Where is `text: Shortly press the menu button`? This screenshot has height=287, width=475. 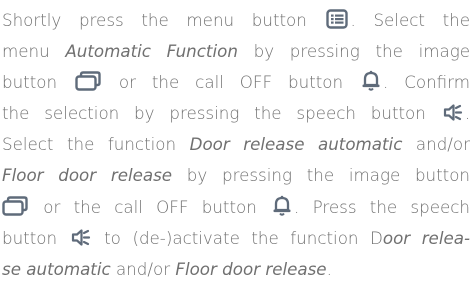 text: Shortly press the menu button is located at coordinates (163, 20).